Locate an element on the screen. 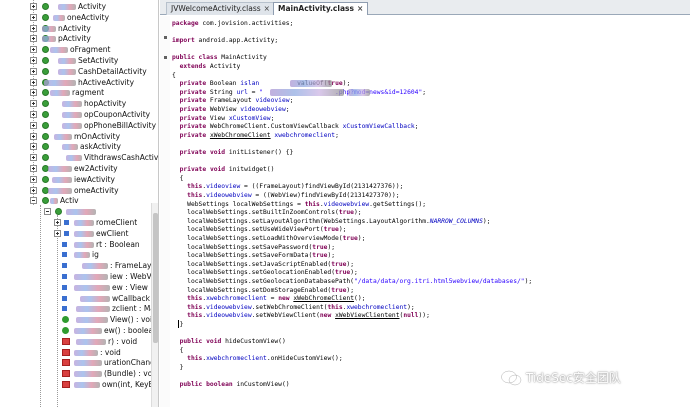  tree-member-item: iew : WebView is located at coordinates (79, 276).